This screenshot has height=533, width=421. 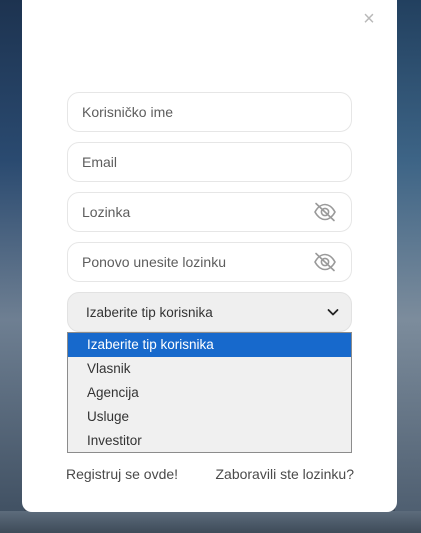 What do you see at coordinates (197, 212) in the screenshot?
I see `password-input` at bounding box center [197, 212].